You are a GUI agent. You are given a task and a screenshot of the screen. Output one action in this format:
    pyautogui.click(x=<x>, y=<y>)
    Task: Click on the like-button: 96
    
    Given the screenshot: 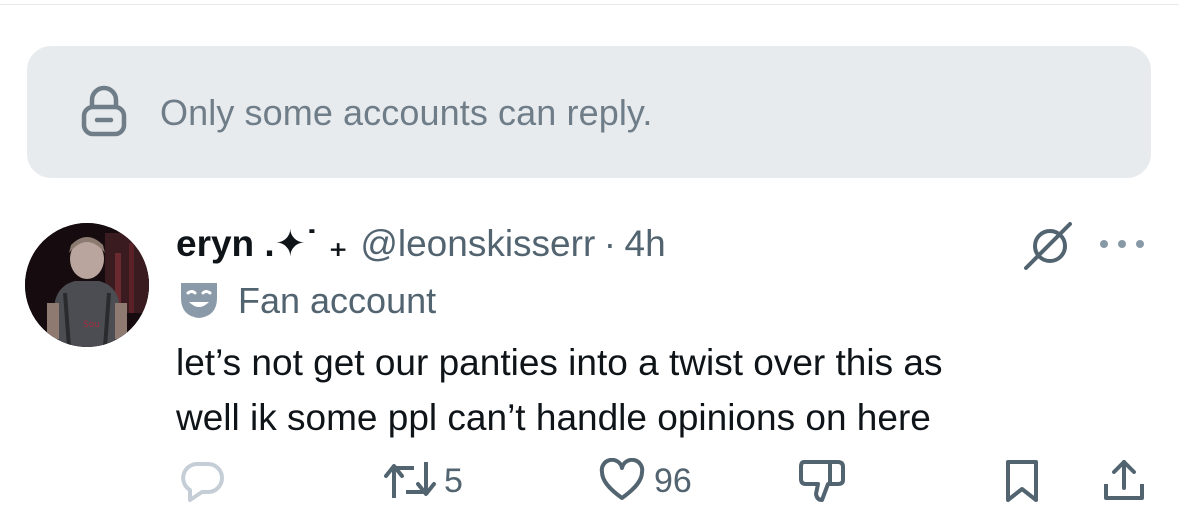 What is the action you would take?
    pyautogui.click(x=653, y=479)
    